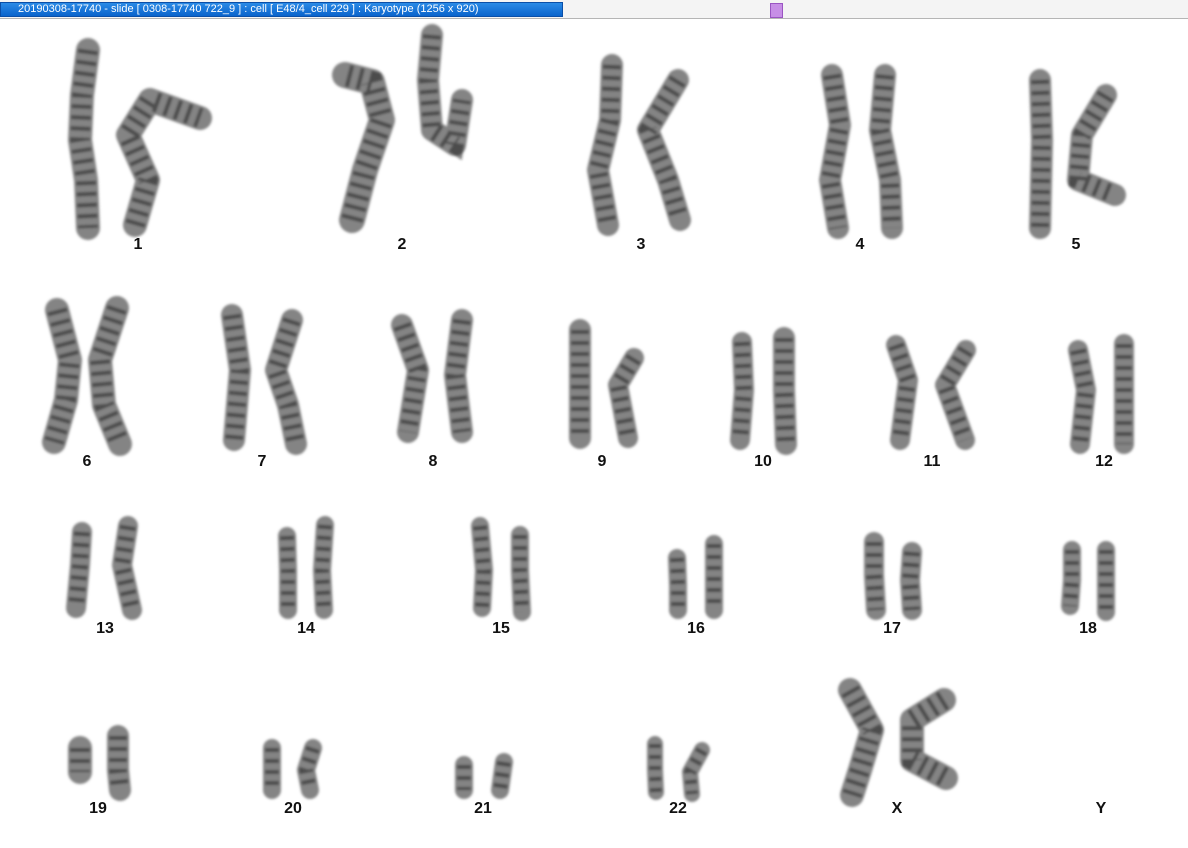 The height and width of the screenshot is (848, 1188). Describe the element at coordinates (678, 808) in the screenshot. I see `chromosome-label-22: 22` at that location.